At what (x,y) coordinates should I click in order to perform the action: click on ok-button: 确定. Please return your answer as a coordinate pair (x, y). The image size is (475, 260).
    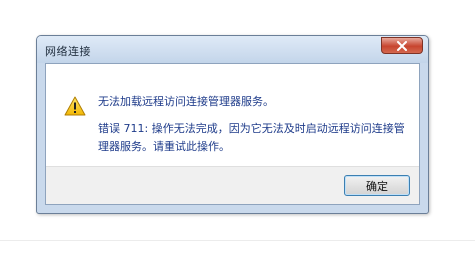
    Looking at the image, I should click on (377, 185).